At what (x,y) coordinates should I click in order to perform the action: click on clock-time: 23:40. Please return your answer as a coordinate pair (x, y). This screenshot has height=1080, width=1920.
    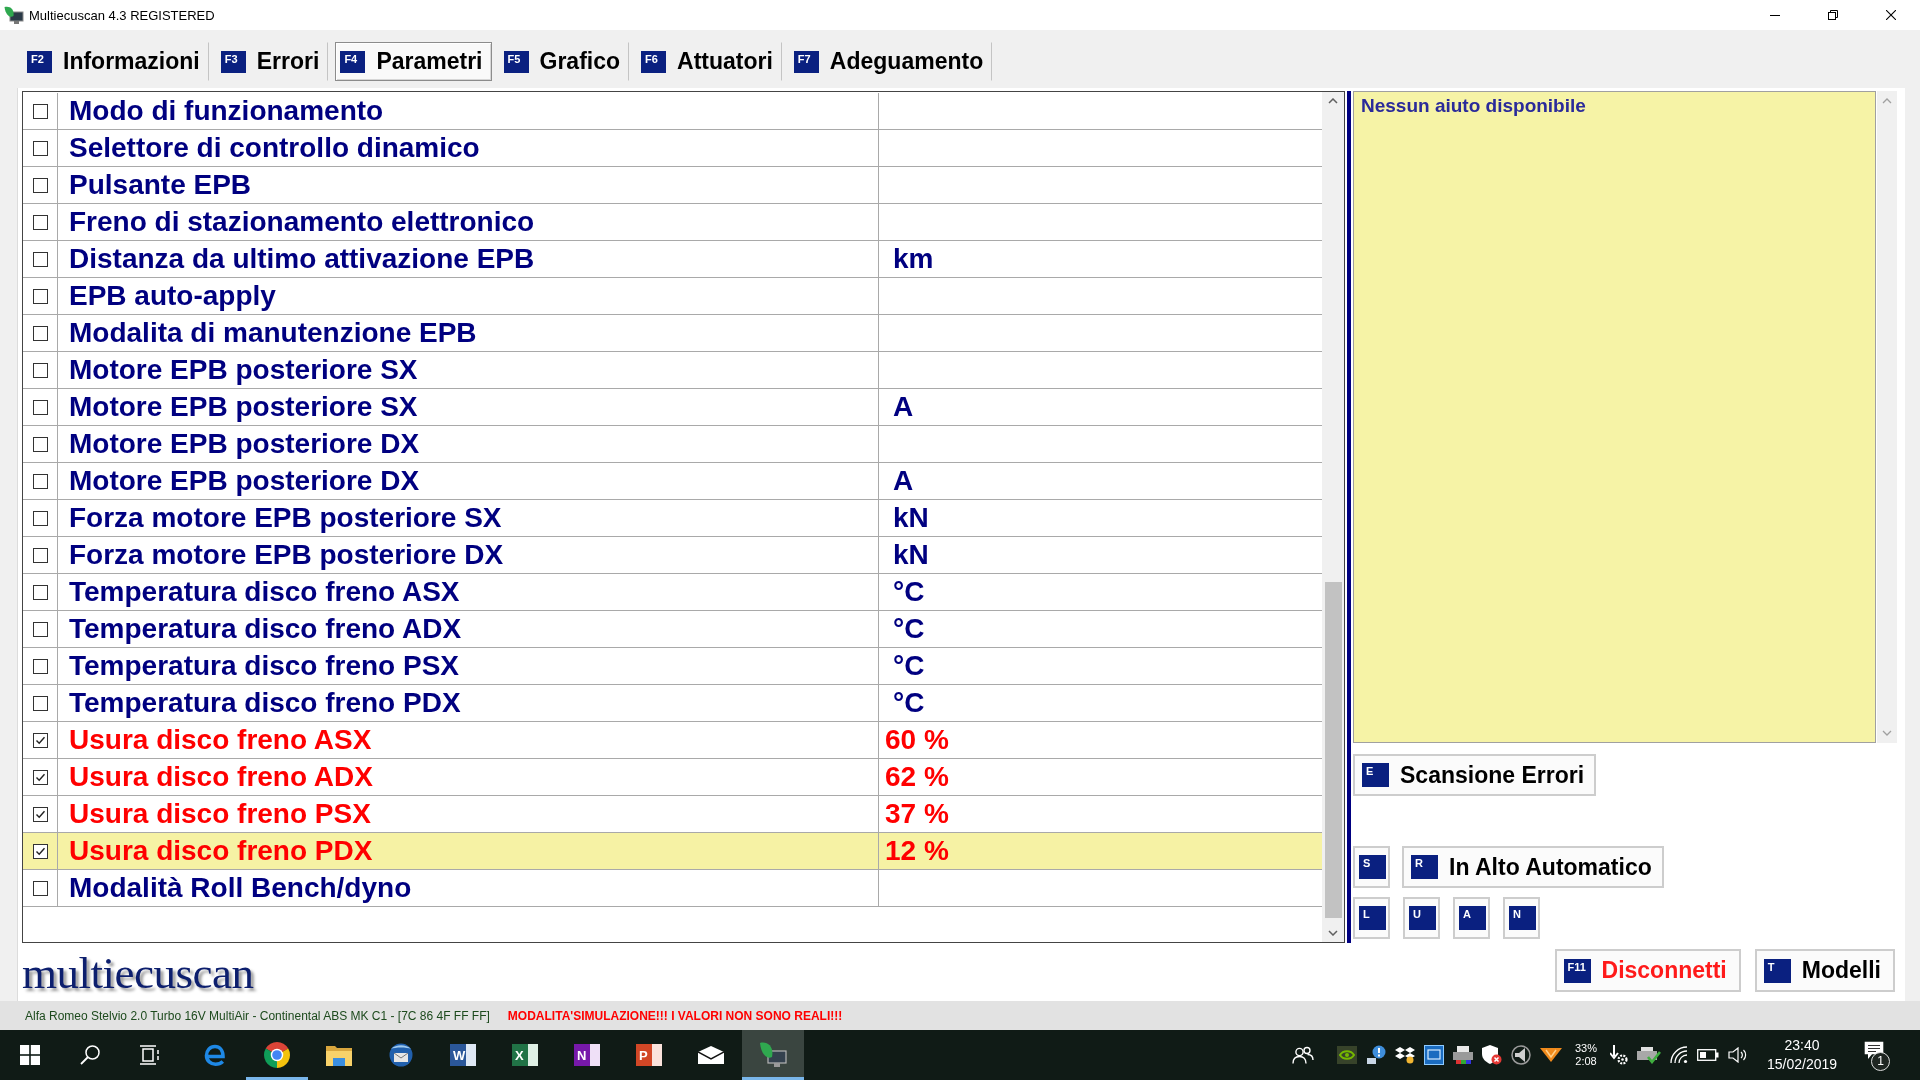
    Looking at the image, I should click on (1802, 1045).